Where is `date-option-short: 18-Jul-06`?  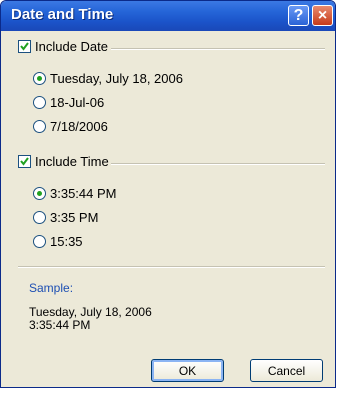
date-option-short: 18-Jul-06 is located at coordinates (68, 102).